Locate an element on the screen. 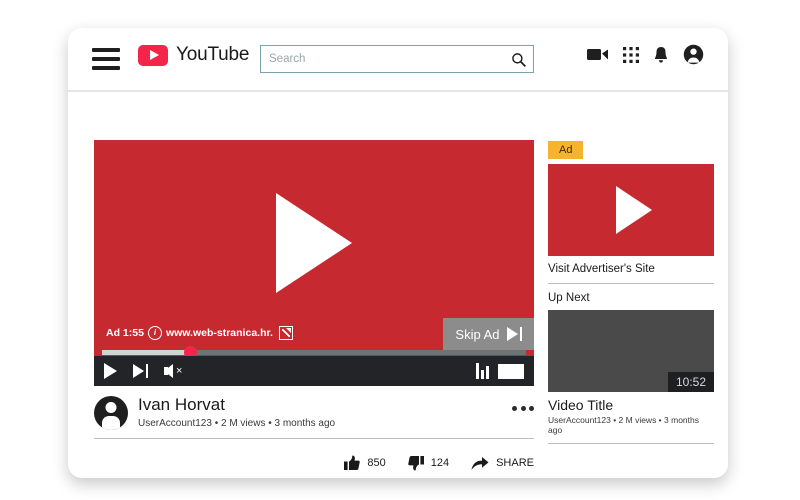  header-icon-group is located at coordinates (645, 54).